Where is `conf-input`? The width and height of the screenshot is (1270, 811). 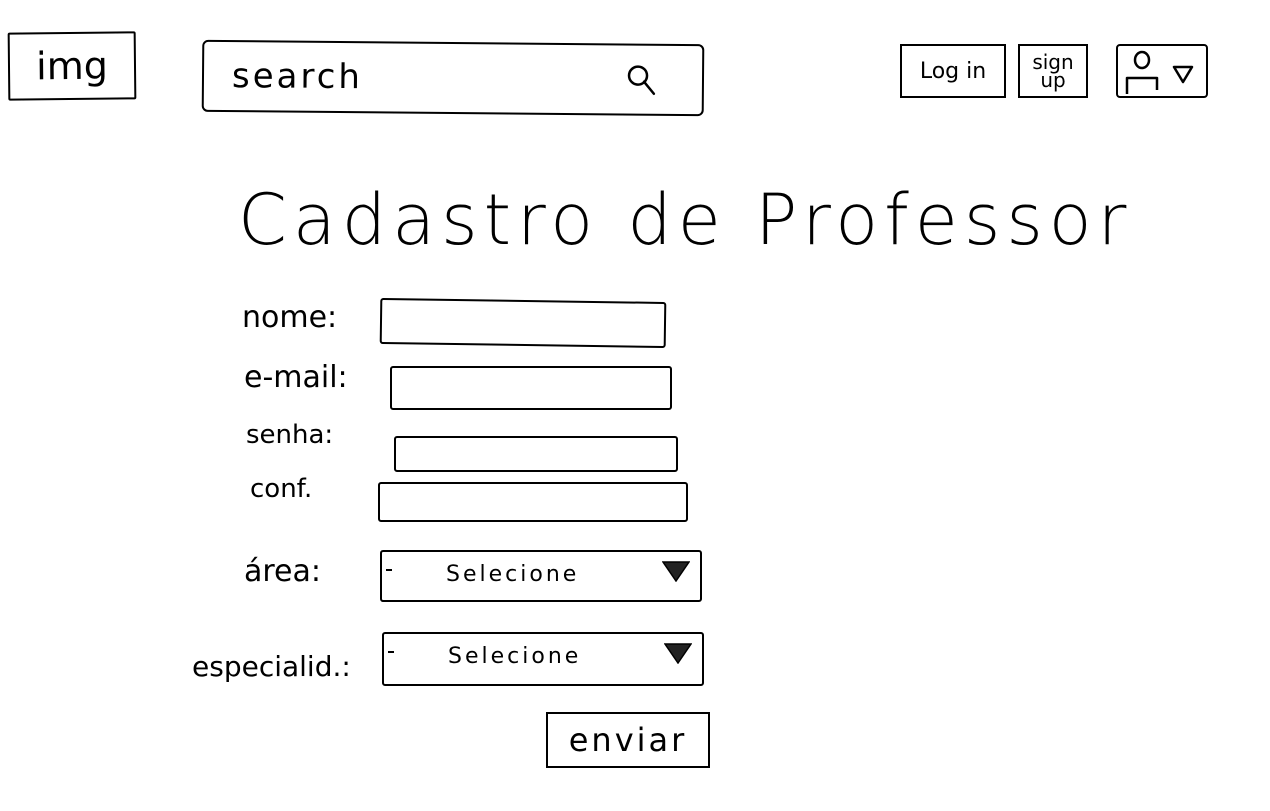 conf-input is located at coordinates (533, 502).